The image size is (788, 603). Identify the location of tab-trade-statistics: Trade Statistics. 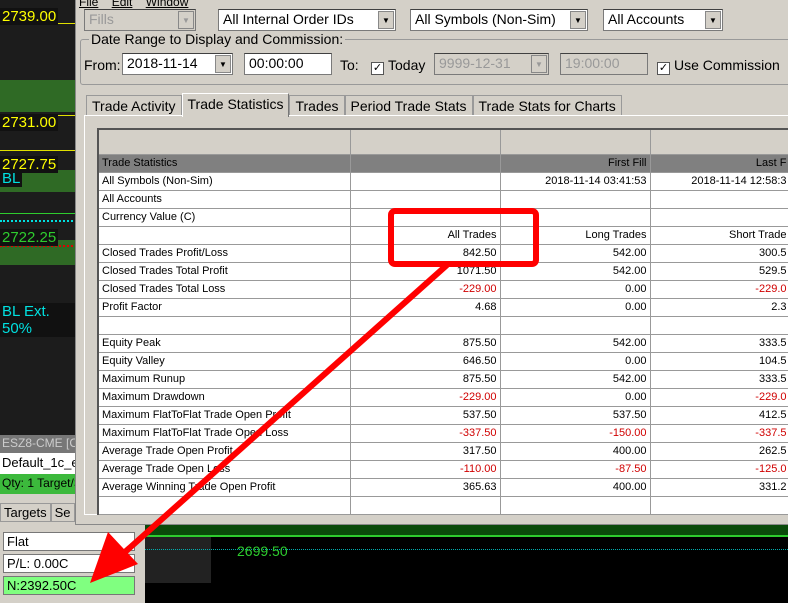
(235, 105).